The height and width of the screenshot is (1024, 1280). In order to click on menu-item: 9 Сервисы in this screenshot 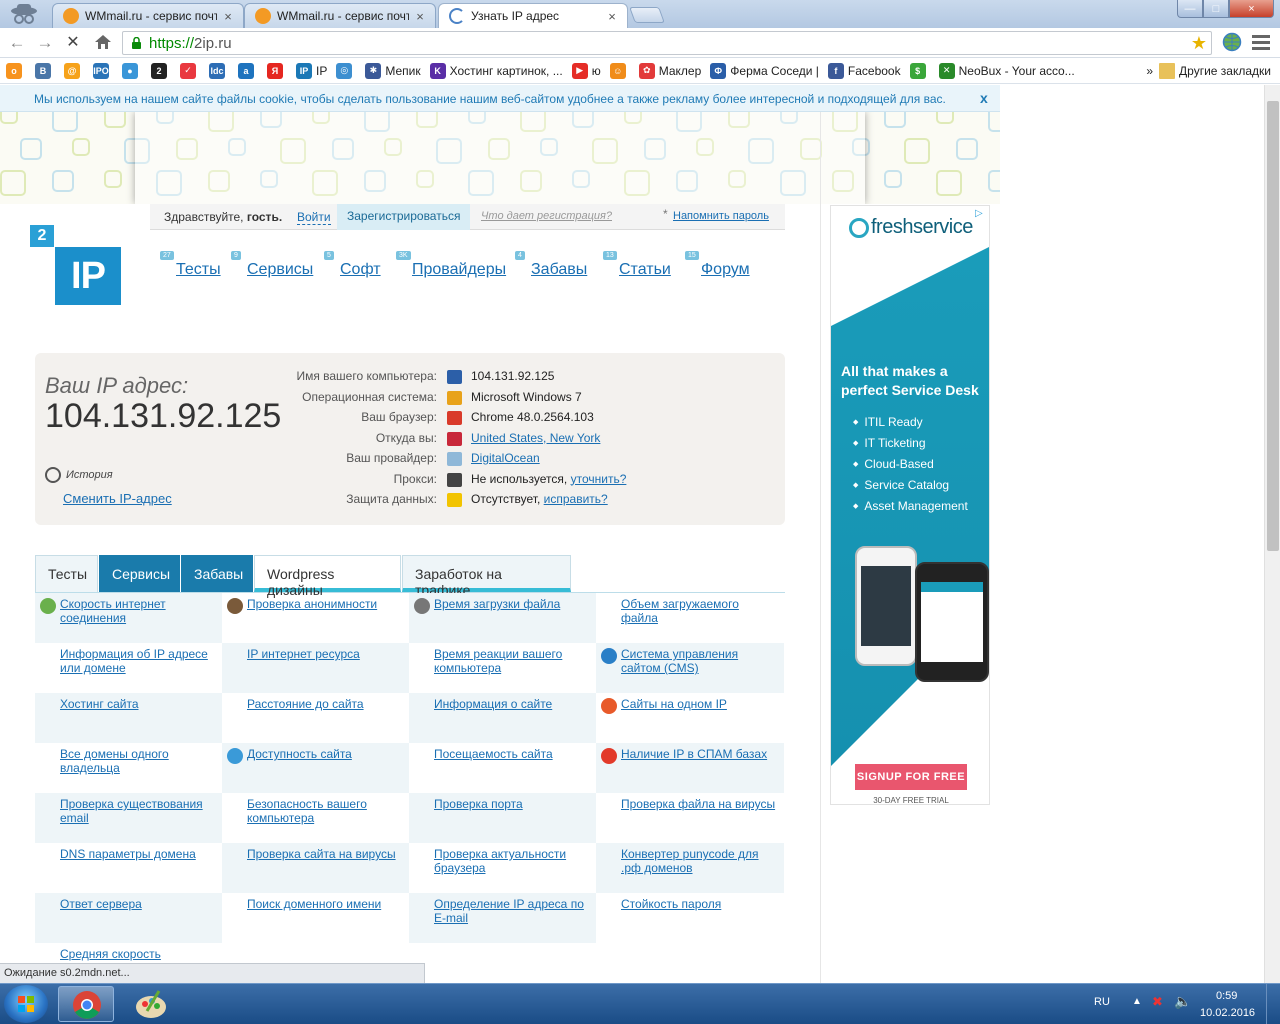, I will do `click(272, 265)`.